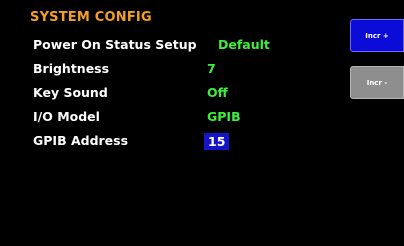 Image resolution: width=404 pixels, height=246 pixels. Describe the element at coordinates (71, 68) in the screenshot. I see `setting-label: Brightness` at that location.